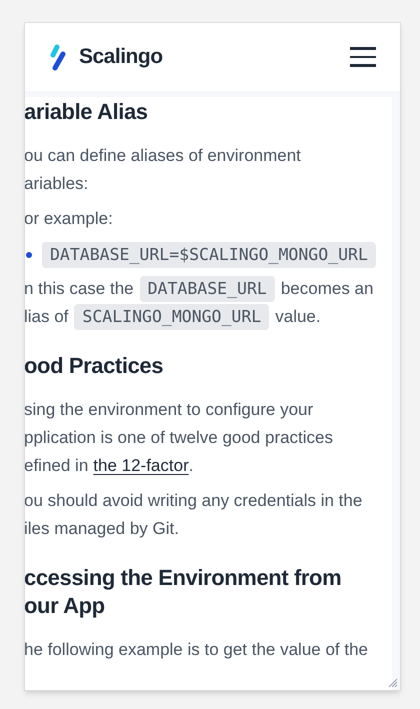 The height and width of the screenshot is (709, 420). What do you see at coordinates (94, 366) in the screenshot?
I see `section-heading: ood Practices` at bounding box center [94, 366].